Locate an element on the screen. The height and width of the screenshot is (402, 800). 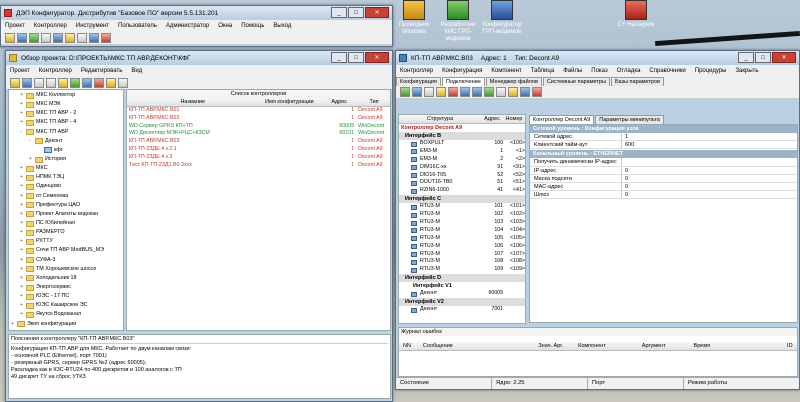
menu-item: Компонент is located at coordinates (506, 71).